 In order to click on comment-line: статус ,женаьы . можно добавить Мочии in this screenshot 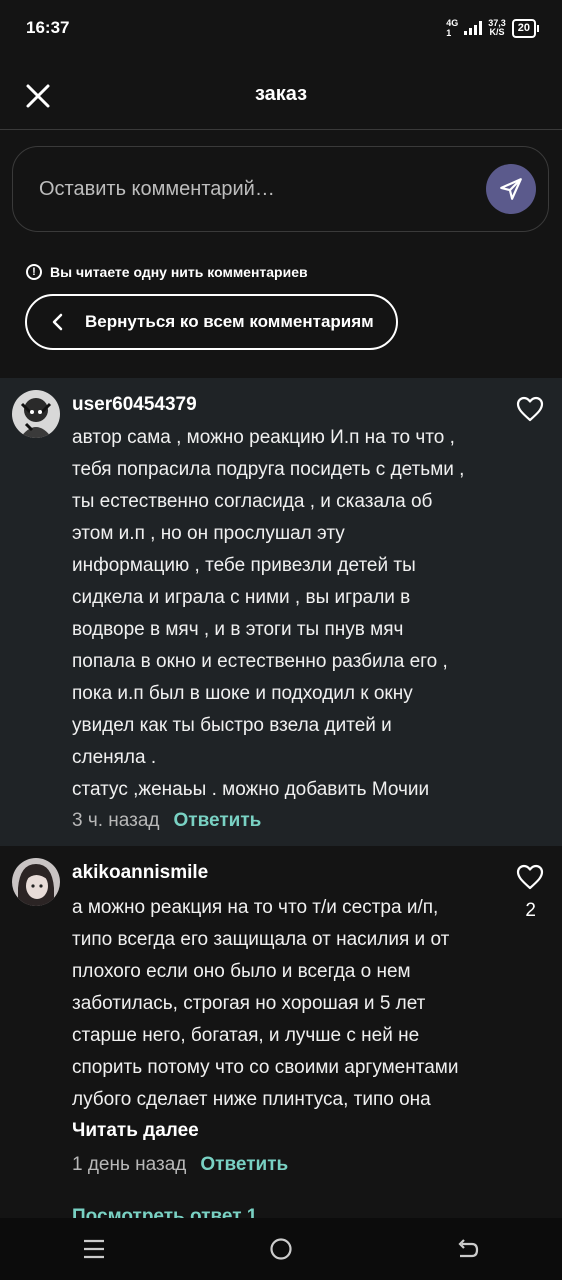, I will do `click(251, 789)`.